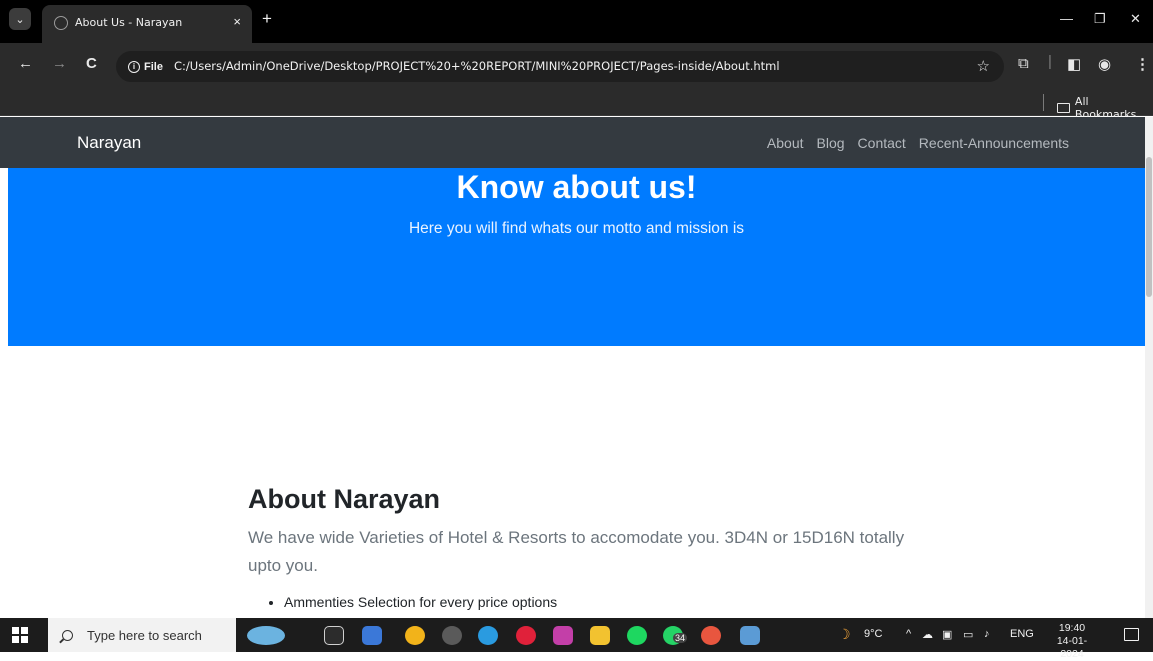  I want to click on taskbar-search-box: Type here to search, so click(142, 635).